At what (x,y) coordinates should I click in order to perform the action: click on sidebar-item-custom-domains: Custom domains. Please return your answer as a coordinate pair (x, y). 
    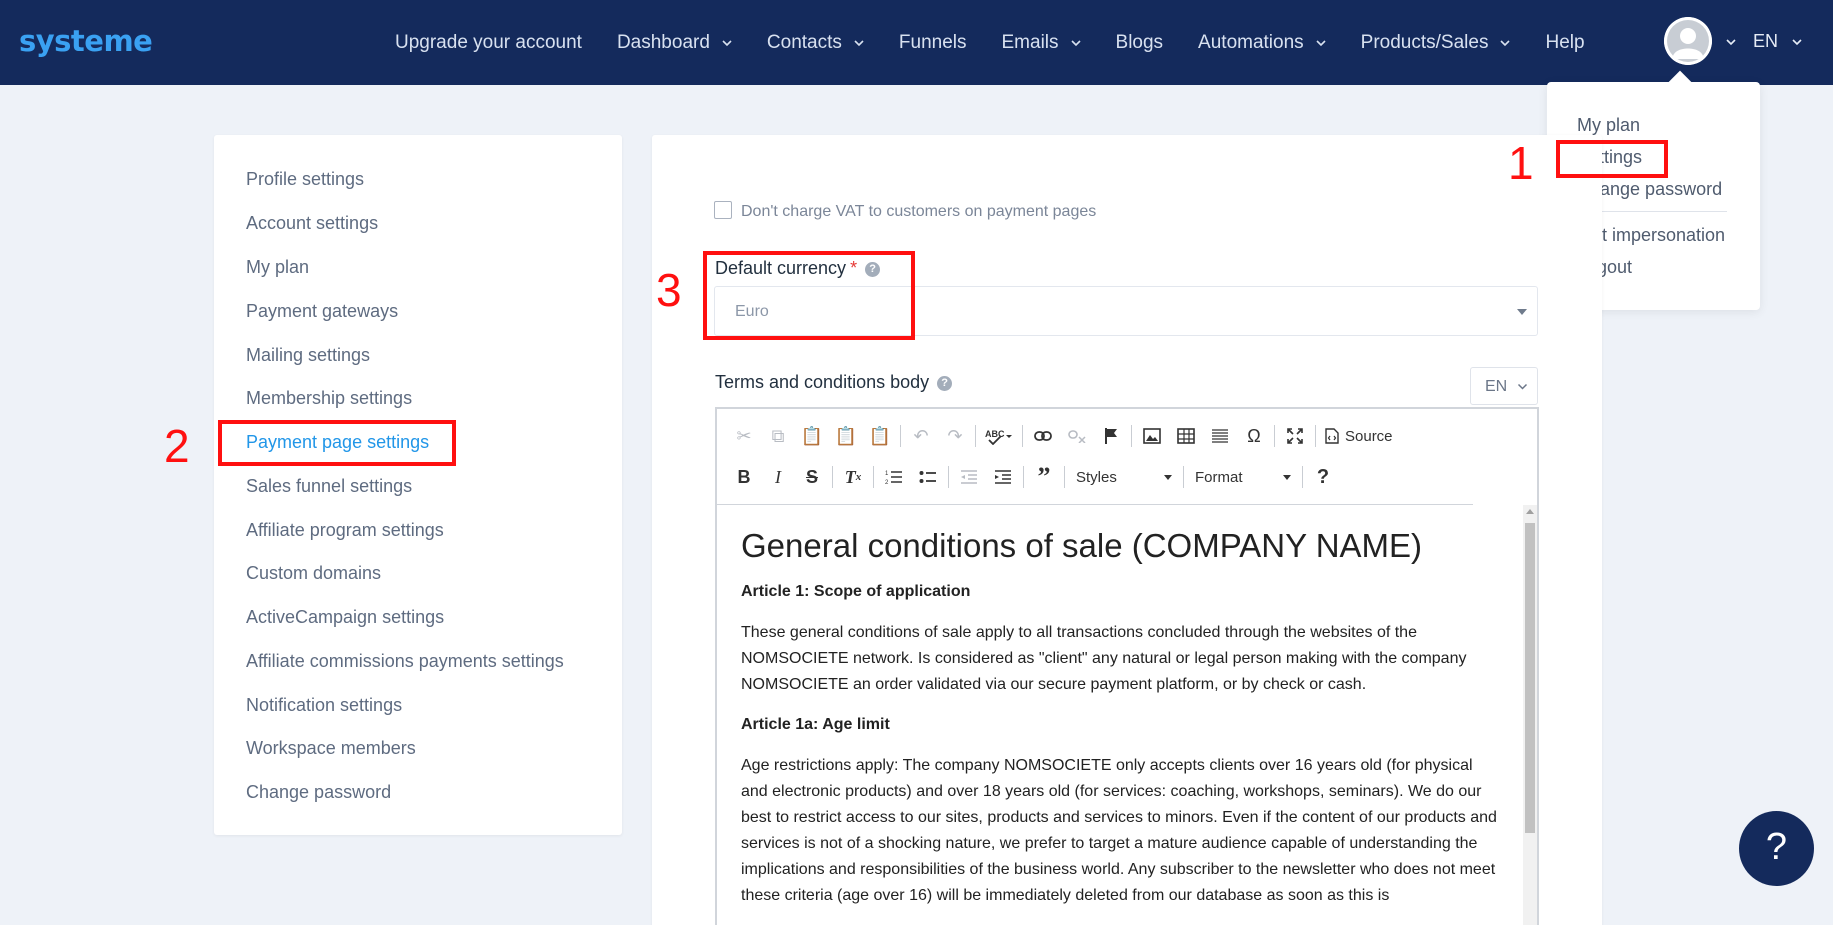
    Looking at the image, I should click on (313, 573).